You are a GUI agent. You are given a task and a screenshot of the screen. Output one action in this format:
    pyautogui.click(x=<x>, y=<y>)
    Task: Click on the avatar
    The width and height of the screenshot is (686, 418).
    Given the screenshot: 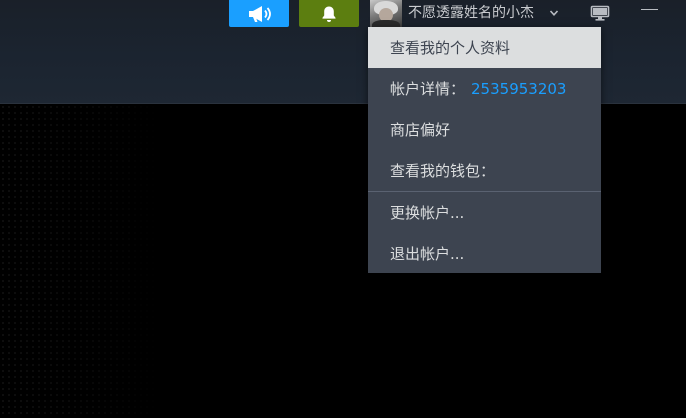 What is the action you would take?
    pyautogui.click(x=386, y=13)
    